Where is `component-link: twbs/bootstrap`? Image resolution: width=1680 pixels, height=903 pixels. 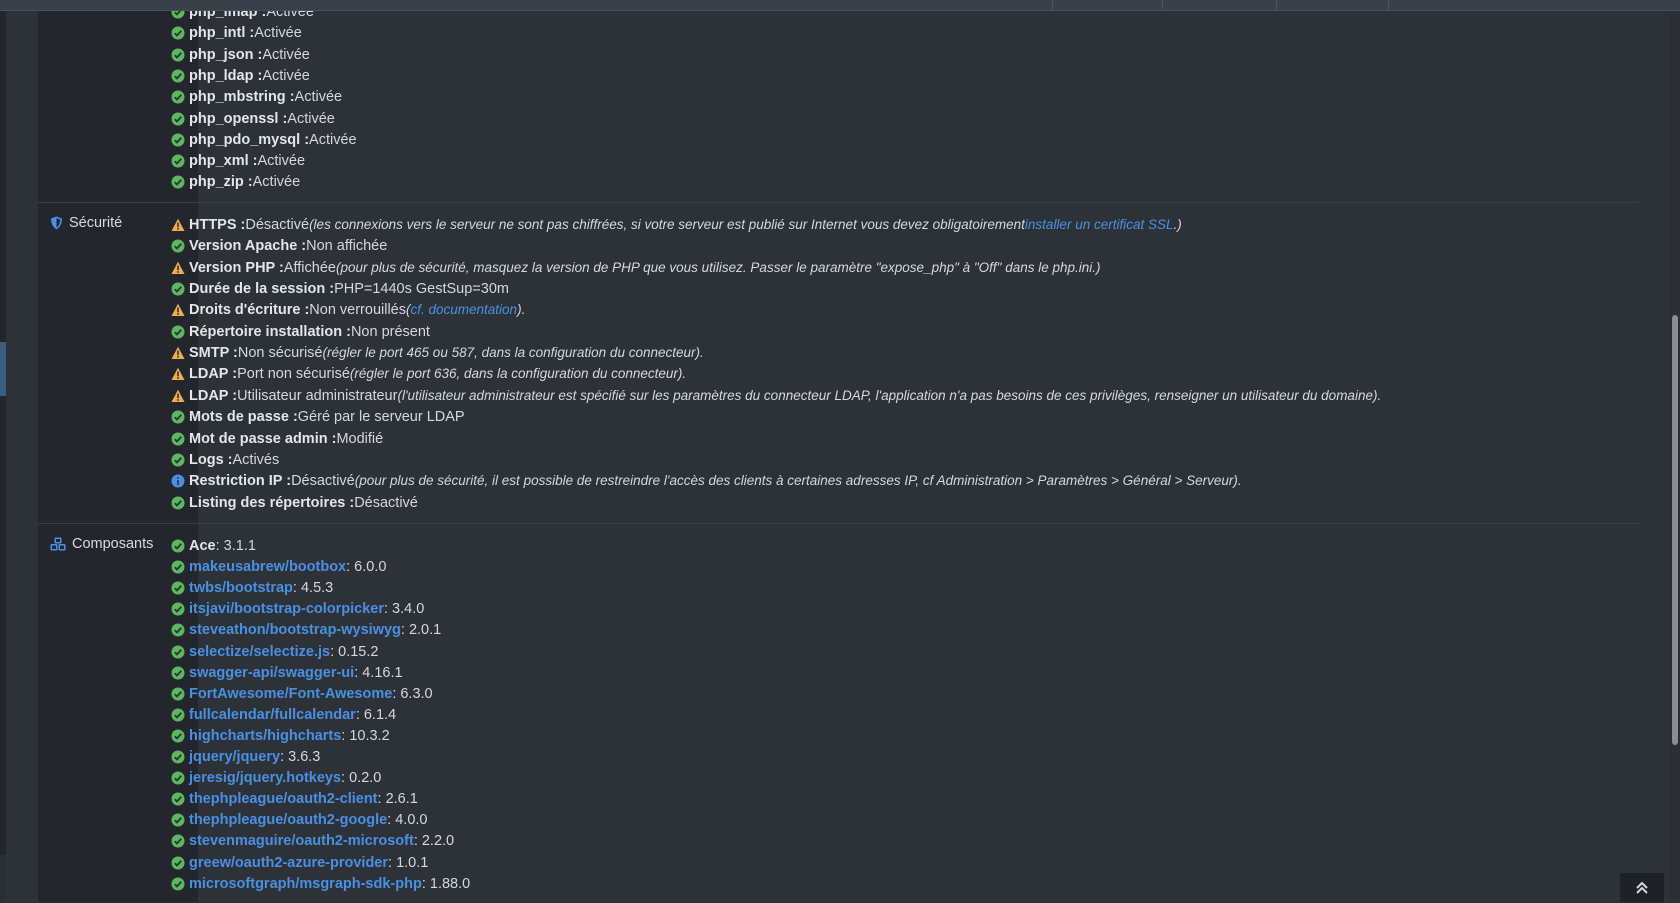 component-link: twbs/bootstrap is located at coordinates (241, 588).